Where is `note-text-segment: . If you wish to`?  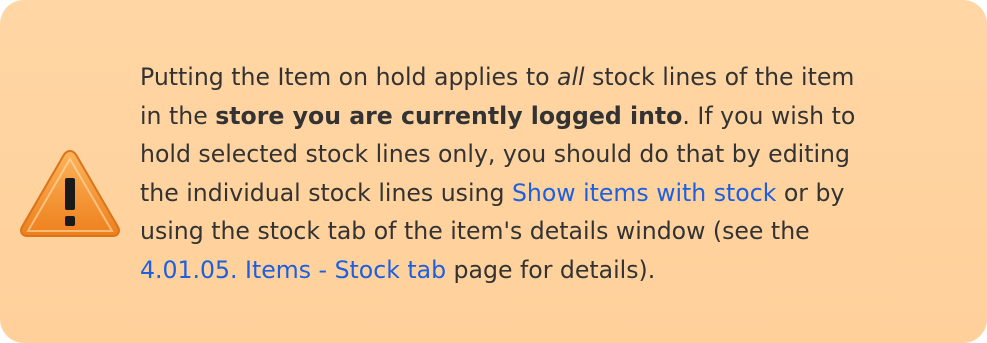
note-text-segment: . If you wish to is located at coordinates (769, 115).